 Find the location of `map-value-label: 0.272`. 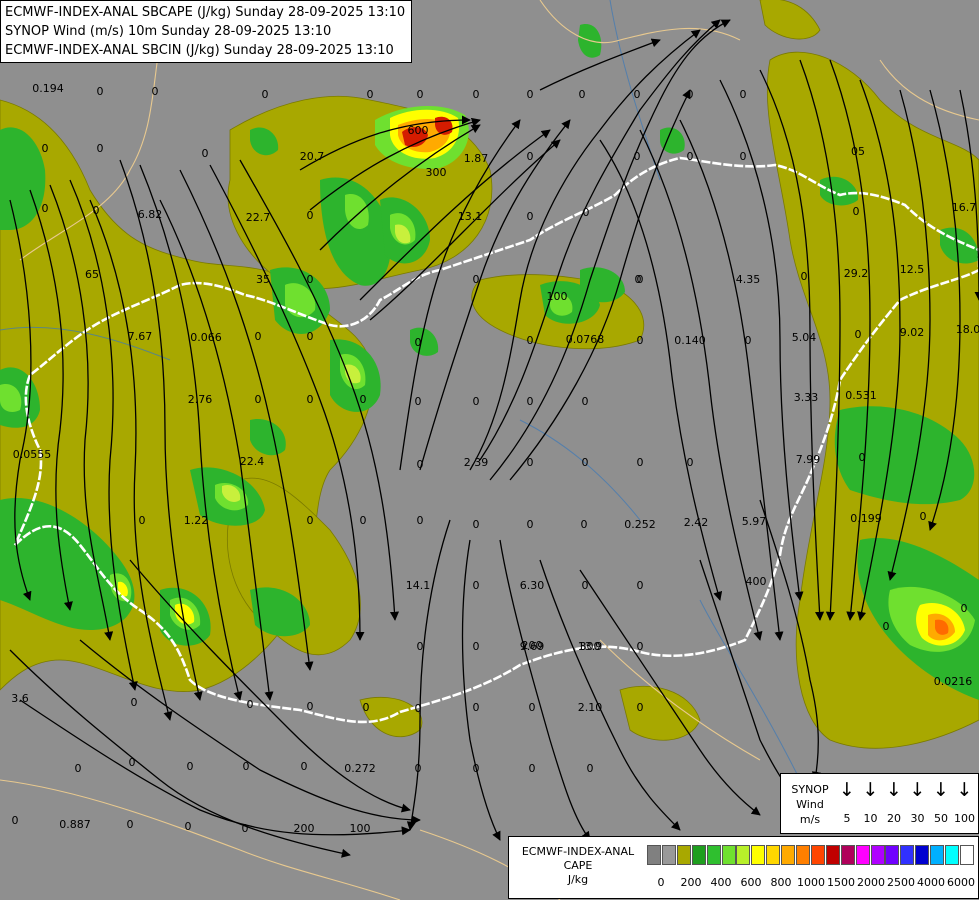

map-value-label: 0.272 is located at coordinates (360, 768).